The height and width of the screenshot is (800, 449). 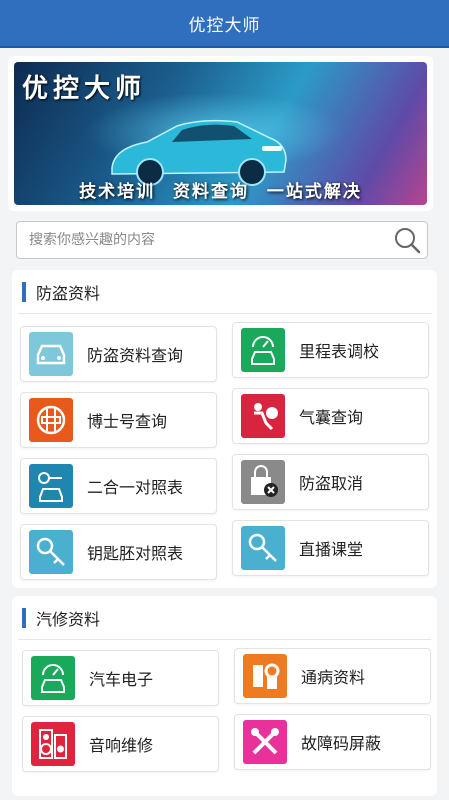 I want to click on wrench-gear-icon, so click(x=265, y=676).